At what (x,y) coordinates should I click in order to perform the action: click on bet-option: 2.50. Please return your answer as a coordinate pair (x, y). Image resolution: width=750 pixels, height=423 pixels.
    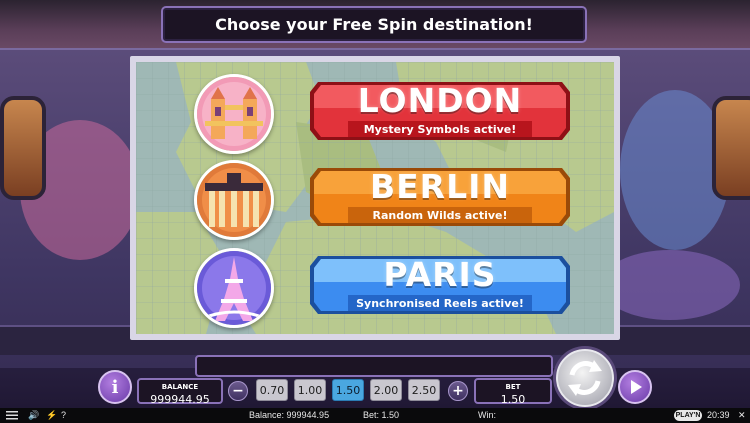
    Looking at the image, I should click on (424, 390).